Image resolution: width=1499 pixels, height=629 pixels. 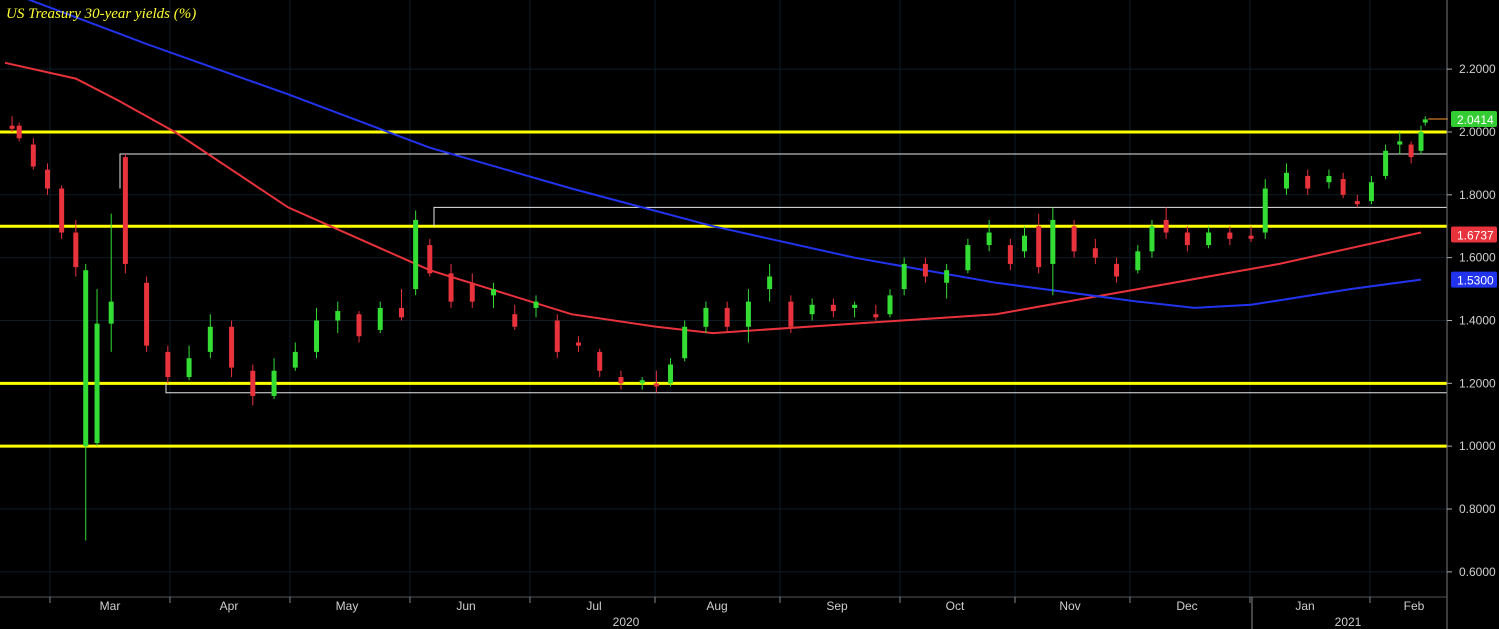 I want to click on x-month-label: Aug, so click(x=716, y=606).